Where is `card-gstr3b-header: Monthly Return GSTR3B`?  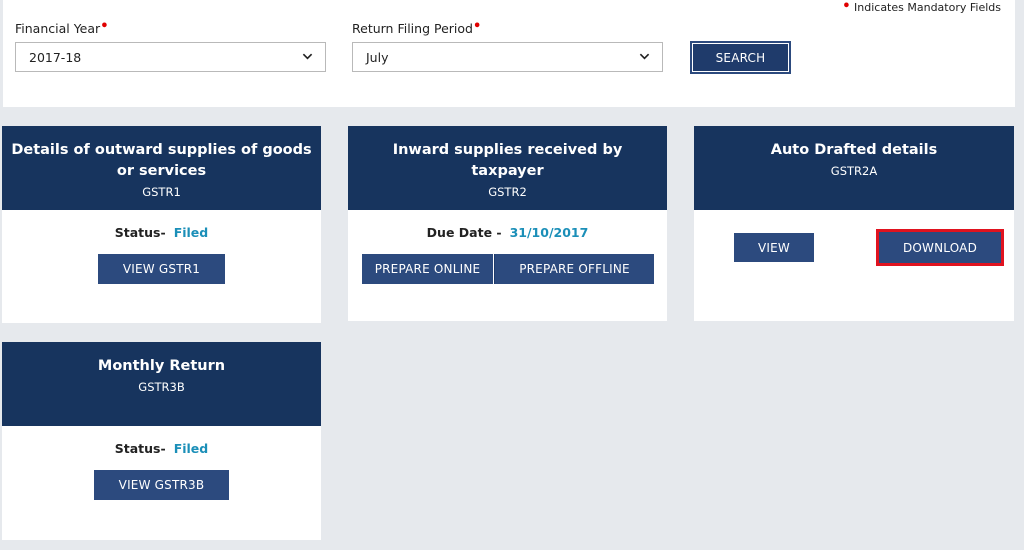
card-gstr3b-header: Monthly Return GSTR3B is located at coordinates (161, 384).